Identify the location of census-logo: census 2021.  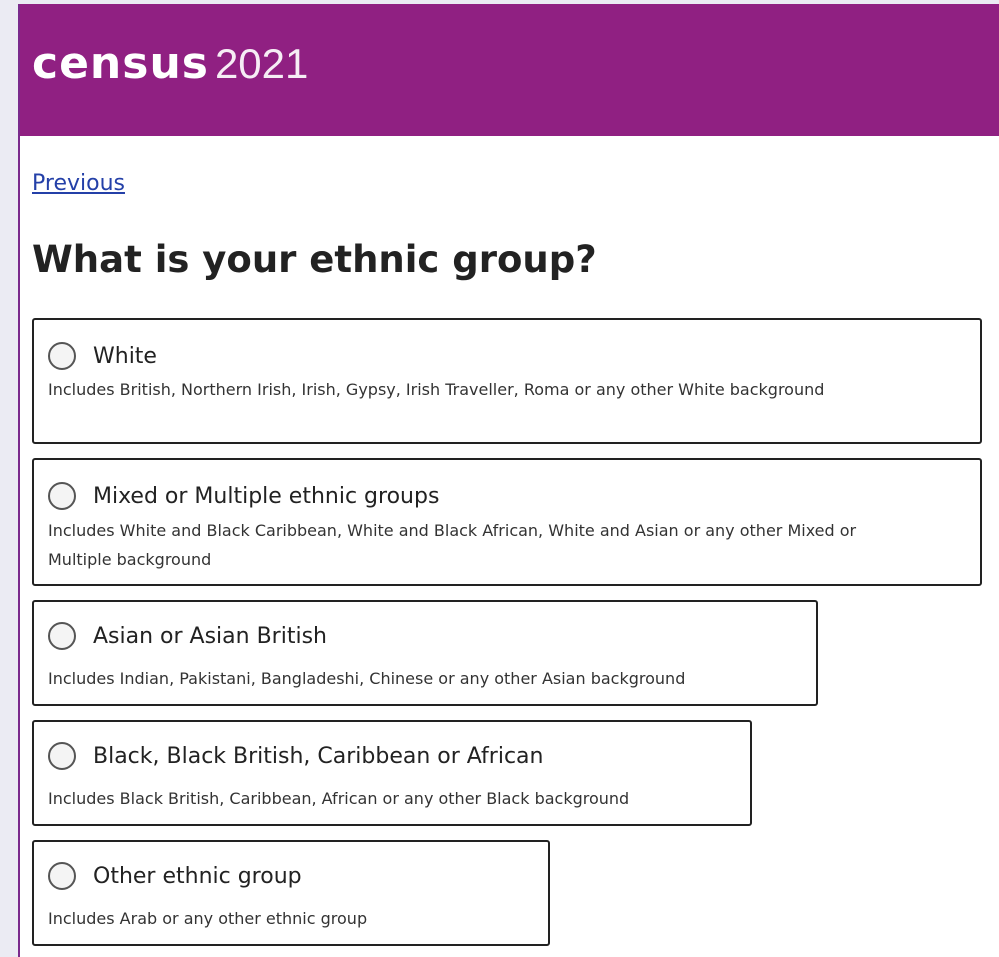
(170, 63).